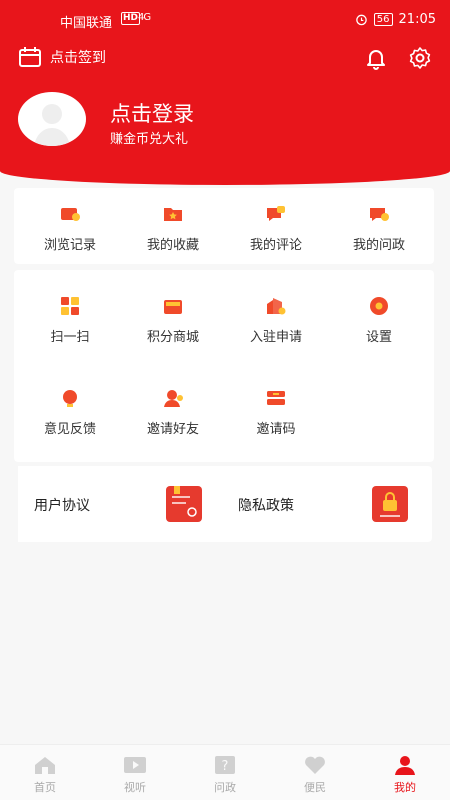  Describe the element at coordinates (383, 19) in the screenshot. I see `status-battery: 56` at that location.